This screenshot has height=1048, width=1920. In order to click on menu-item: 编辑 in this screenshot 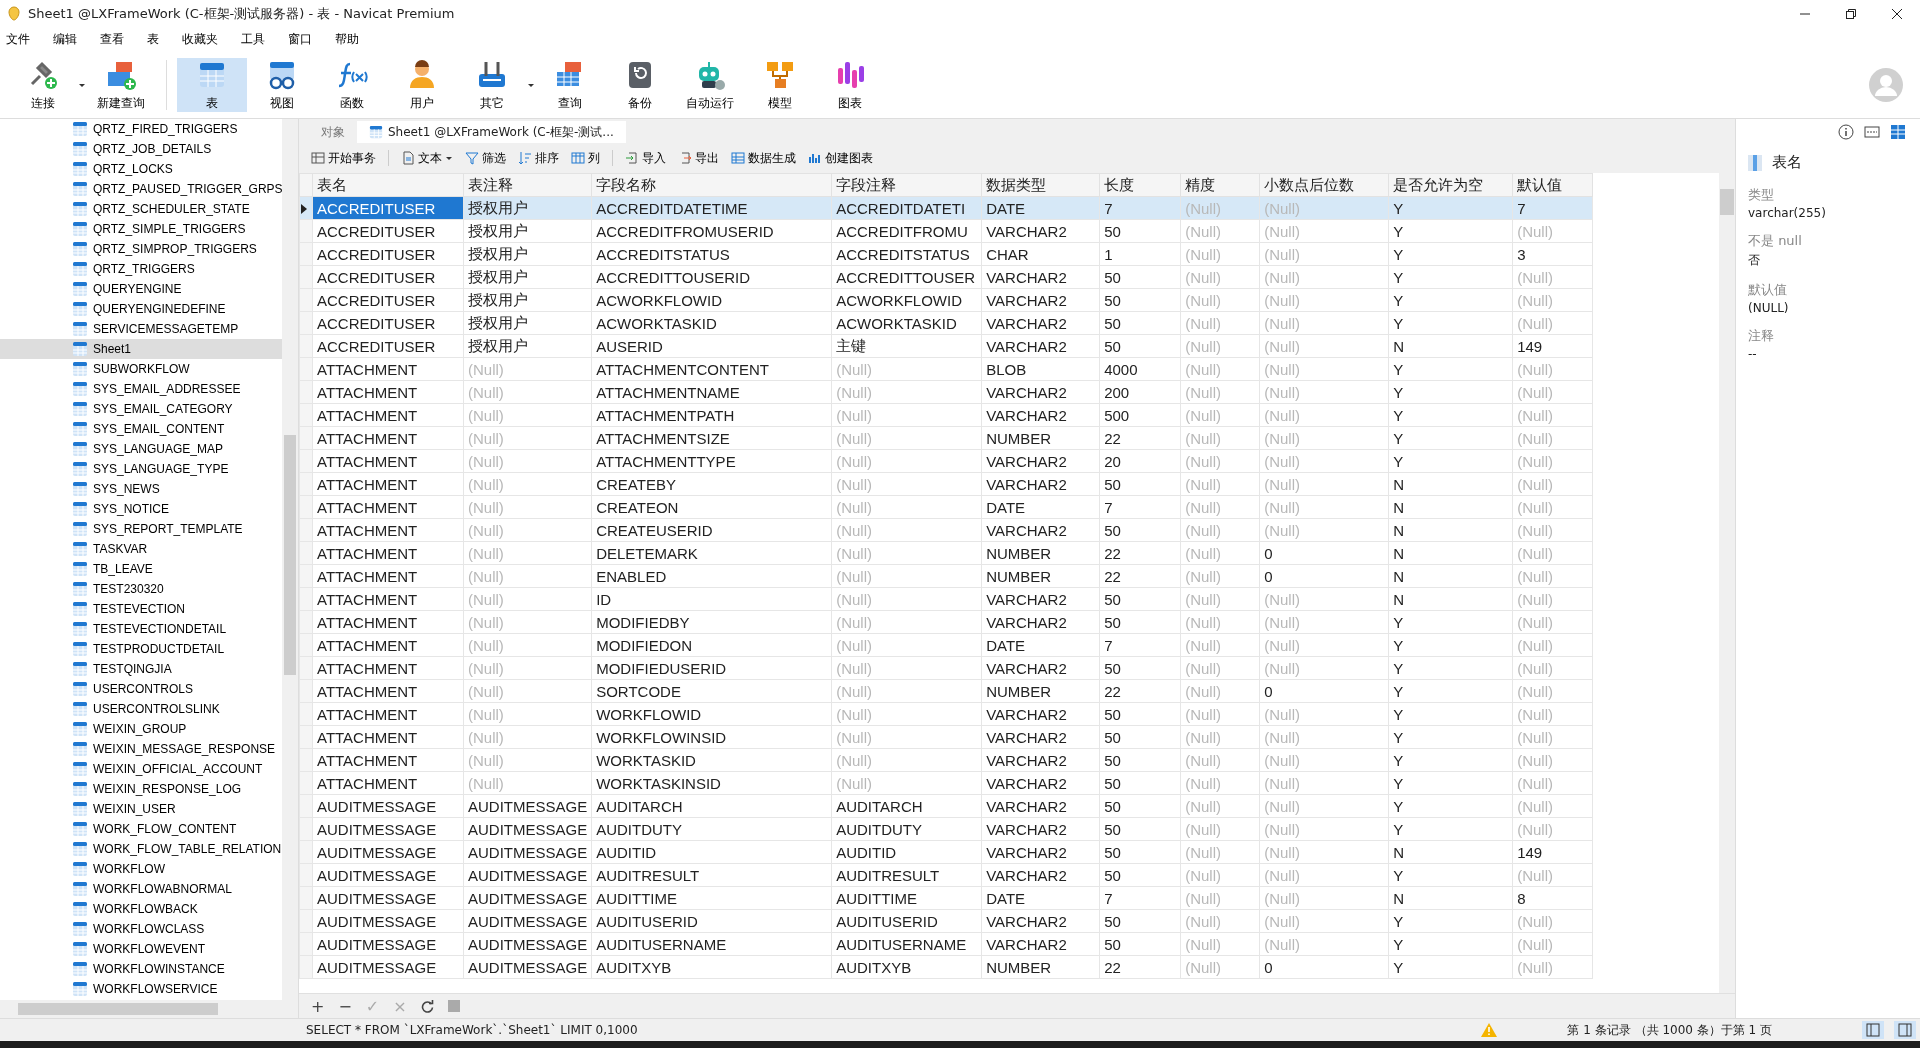, I will do `click(71, 39)`.